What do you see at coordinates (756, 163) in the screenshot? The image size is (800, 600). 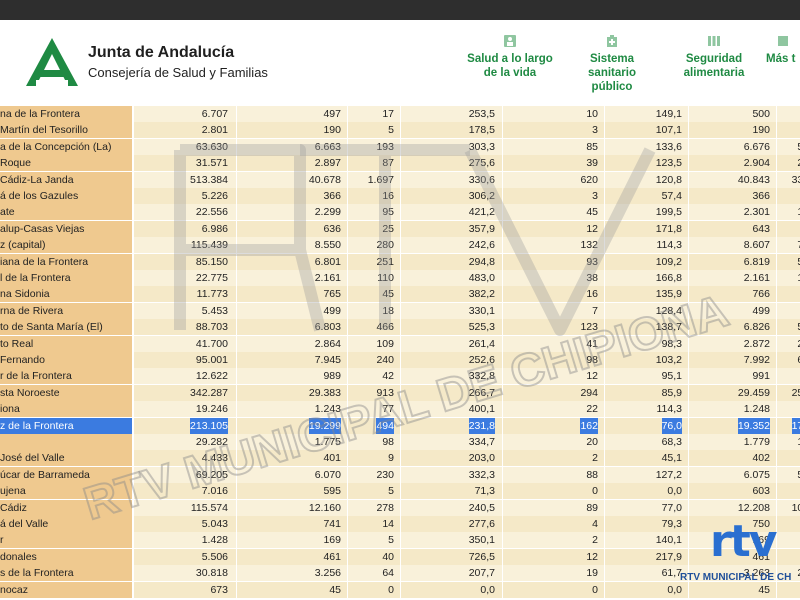 I see `table-cell-c7: 2.904` at bounding box center [756, 163].